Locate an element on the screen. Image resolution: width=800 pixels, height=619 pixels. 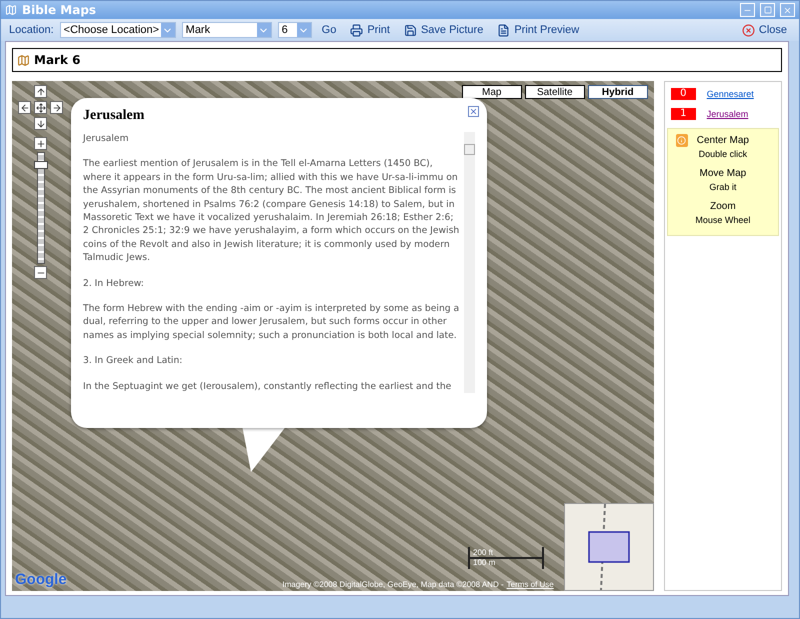
chapter-dropdown: 6 is located at coordinates (295, 30).